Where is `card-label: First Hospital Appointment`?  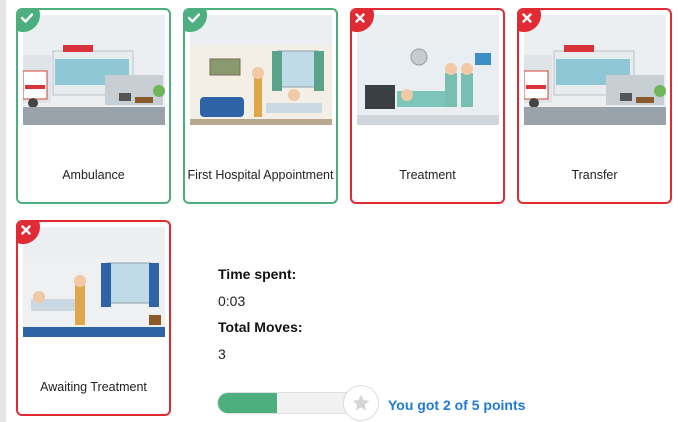
card-label: First Hospital Appointment is located at coordinates (260, 175).